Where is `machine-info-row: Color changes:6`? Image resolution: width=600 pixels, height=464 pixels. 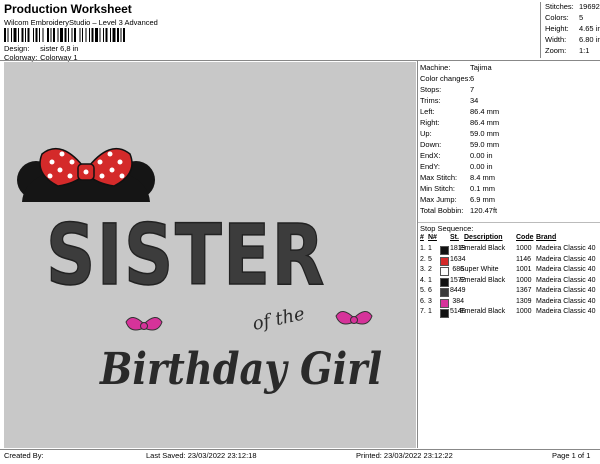
machine-info-row: Color changes:6 is located at coordinates (447, 78).